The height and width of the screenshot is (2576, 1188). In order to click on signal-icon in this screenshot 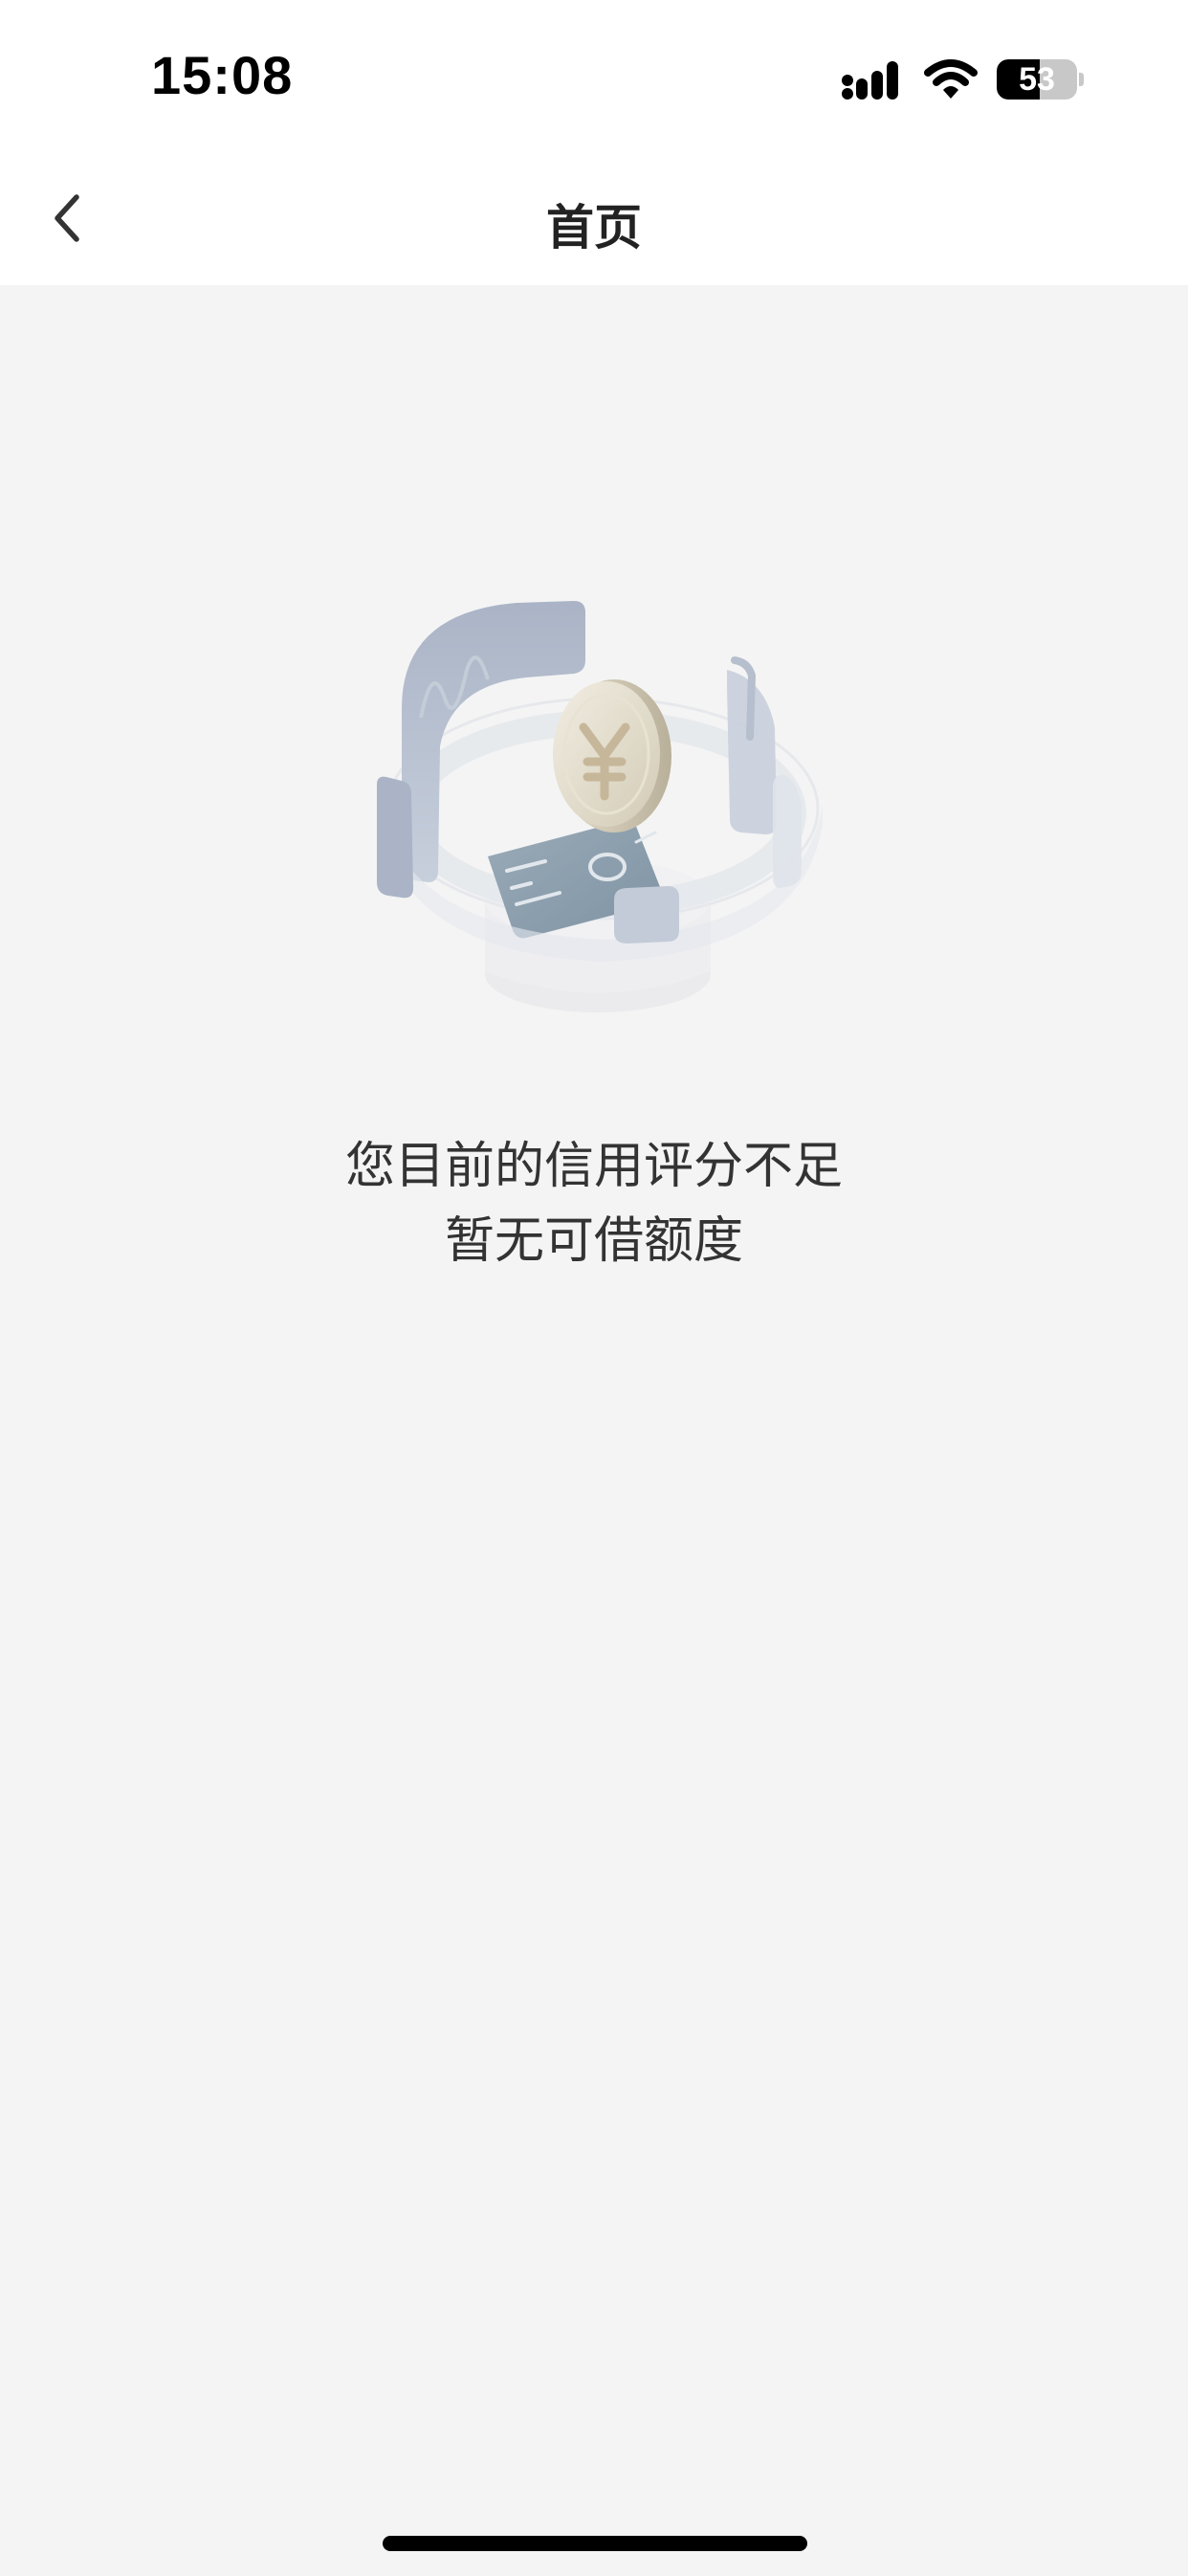, I will do `click(870, 80)`.